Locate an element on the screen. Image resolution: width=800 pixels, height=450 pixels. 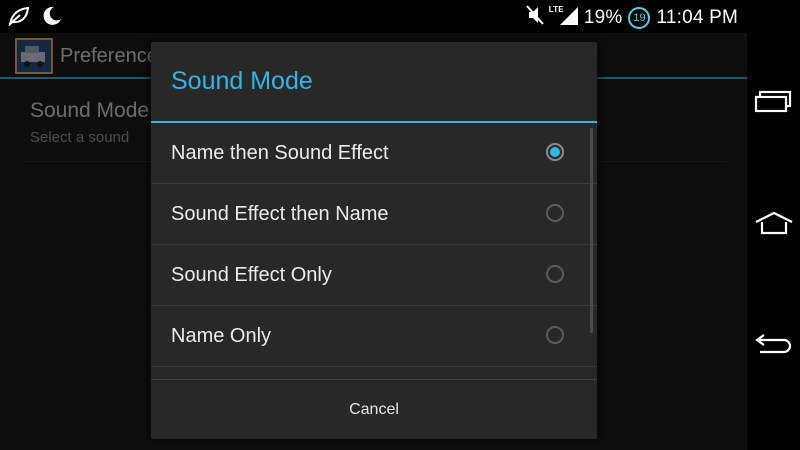
notification-badge: 19 is located at coordinates (639, 17).